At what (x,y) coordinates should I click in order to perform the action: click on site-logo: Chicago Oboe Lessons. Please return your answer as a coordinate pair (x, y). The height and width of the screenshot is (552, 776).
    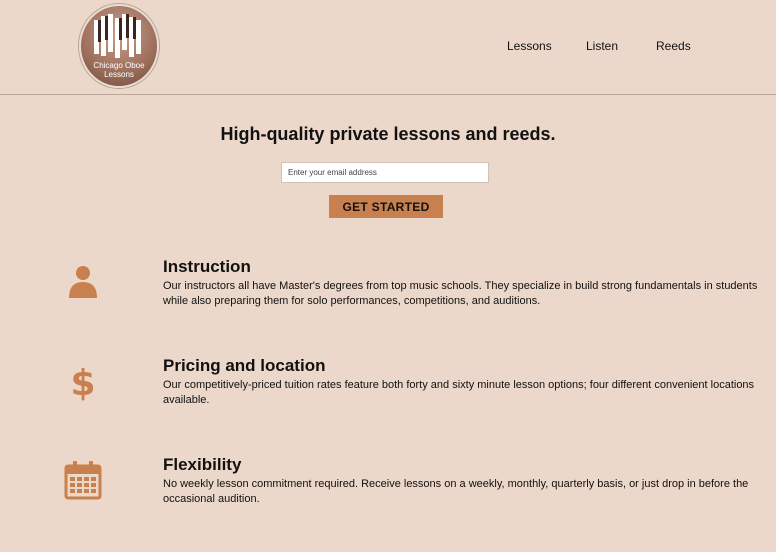
    Looking at the image, I should click on (119, 46).